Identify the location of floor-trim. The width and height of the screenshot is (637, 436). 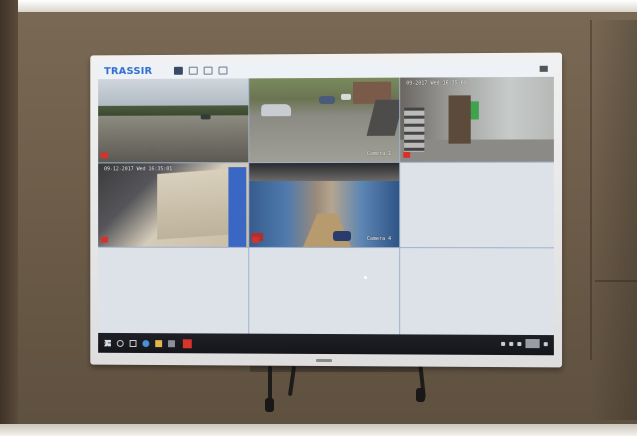
(318, 430).